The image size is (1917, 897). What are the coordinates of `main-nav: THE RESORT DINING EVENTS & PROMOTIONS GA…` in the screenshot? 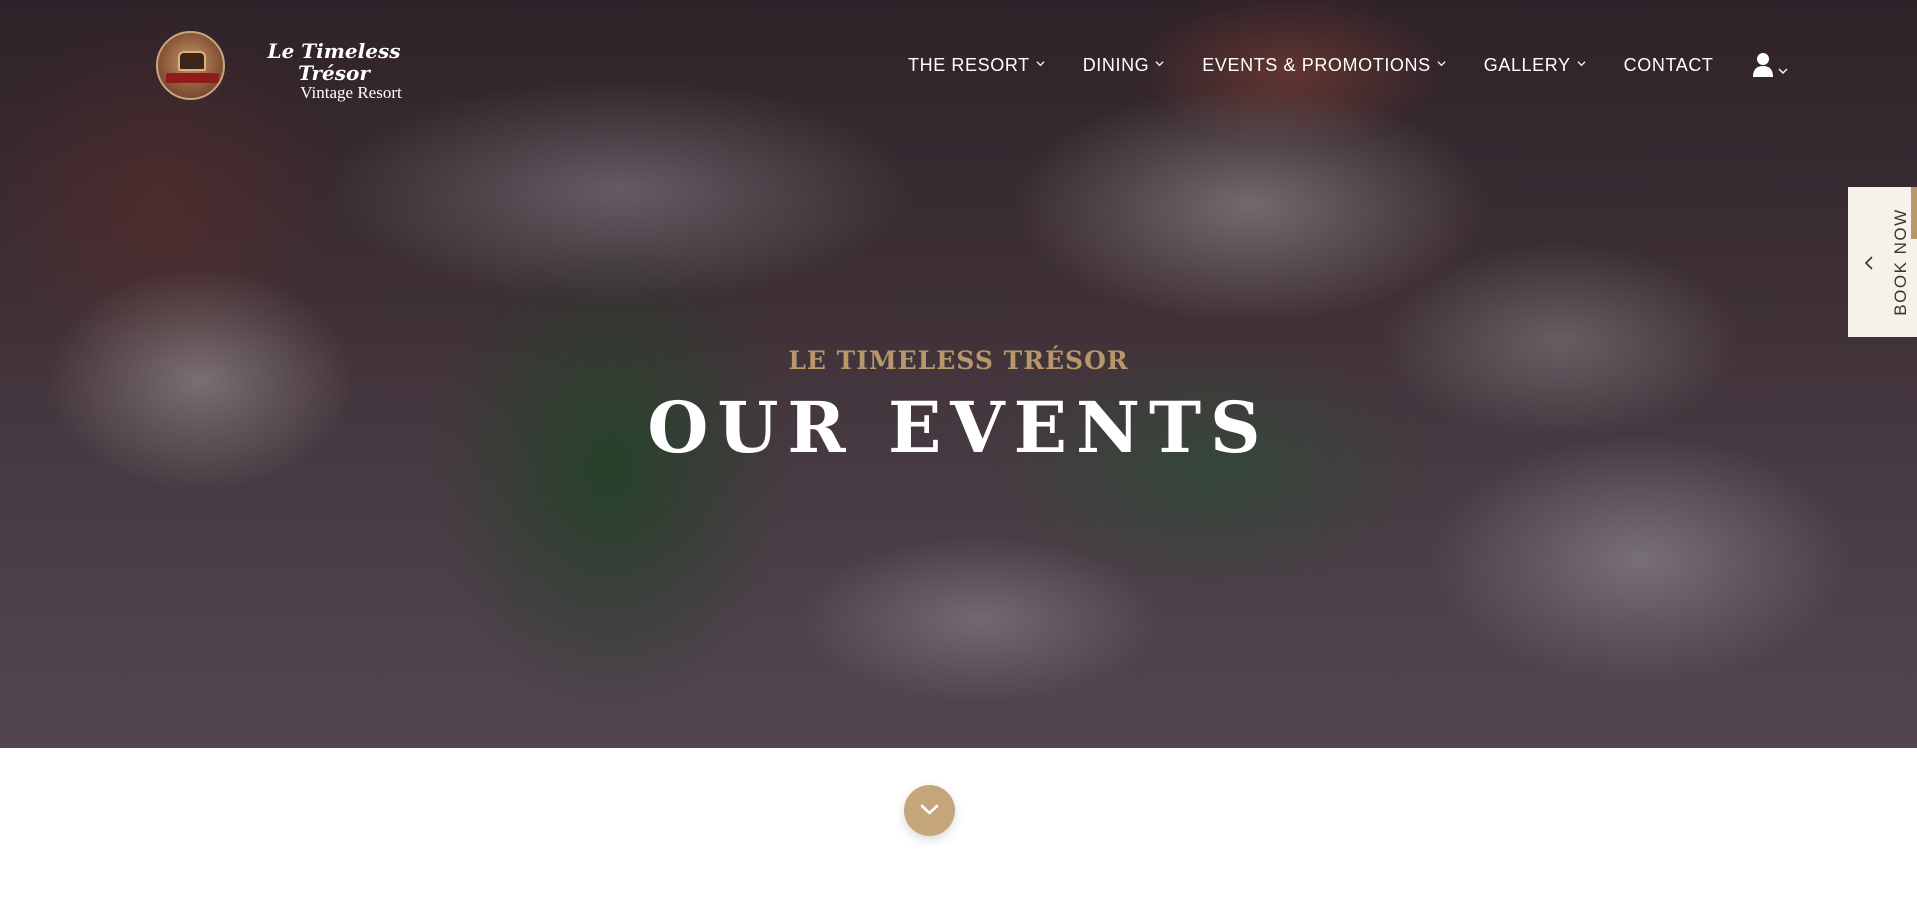 It's located at (1348, 65).